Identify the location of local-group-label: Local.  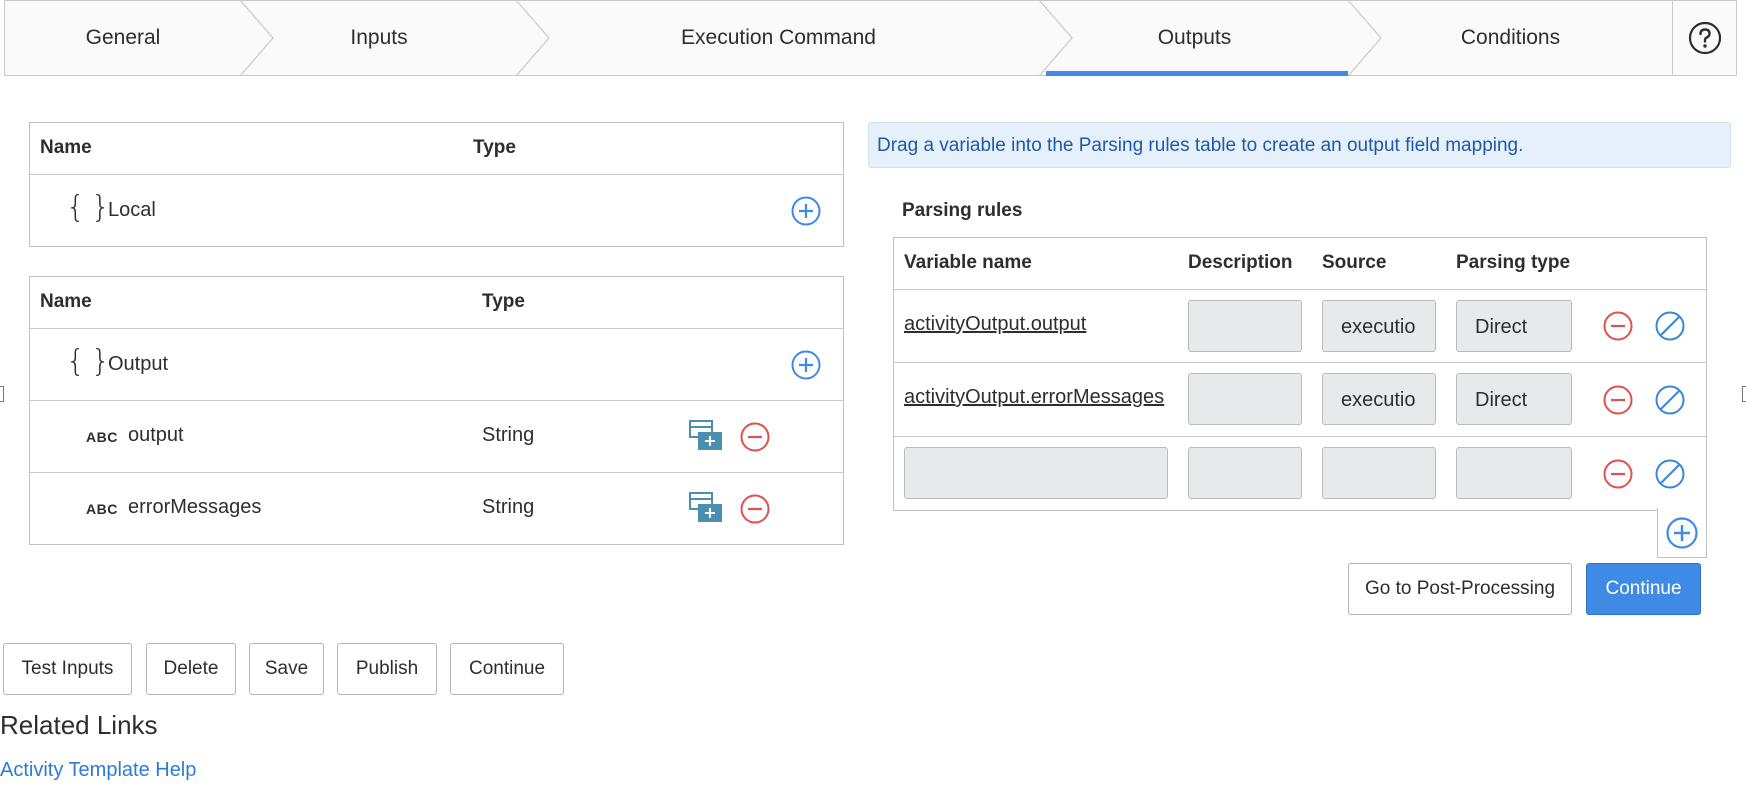
(132, 210).